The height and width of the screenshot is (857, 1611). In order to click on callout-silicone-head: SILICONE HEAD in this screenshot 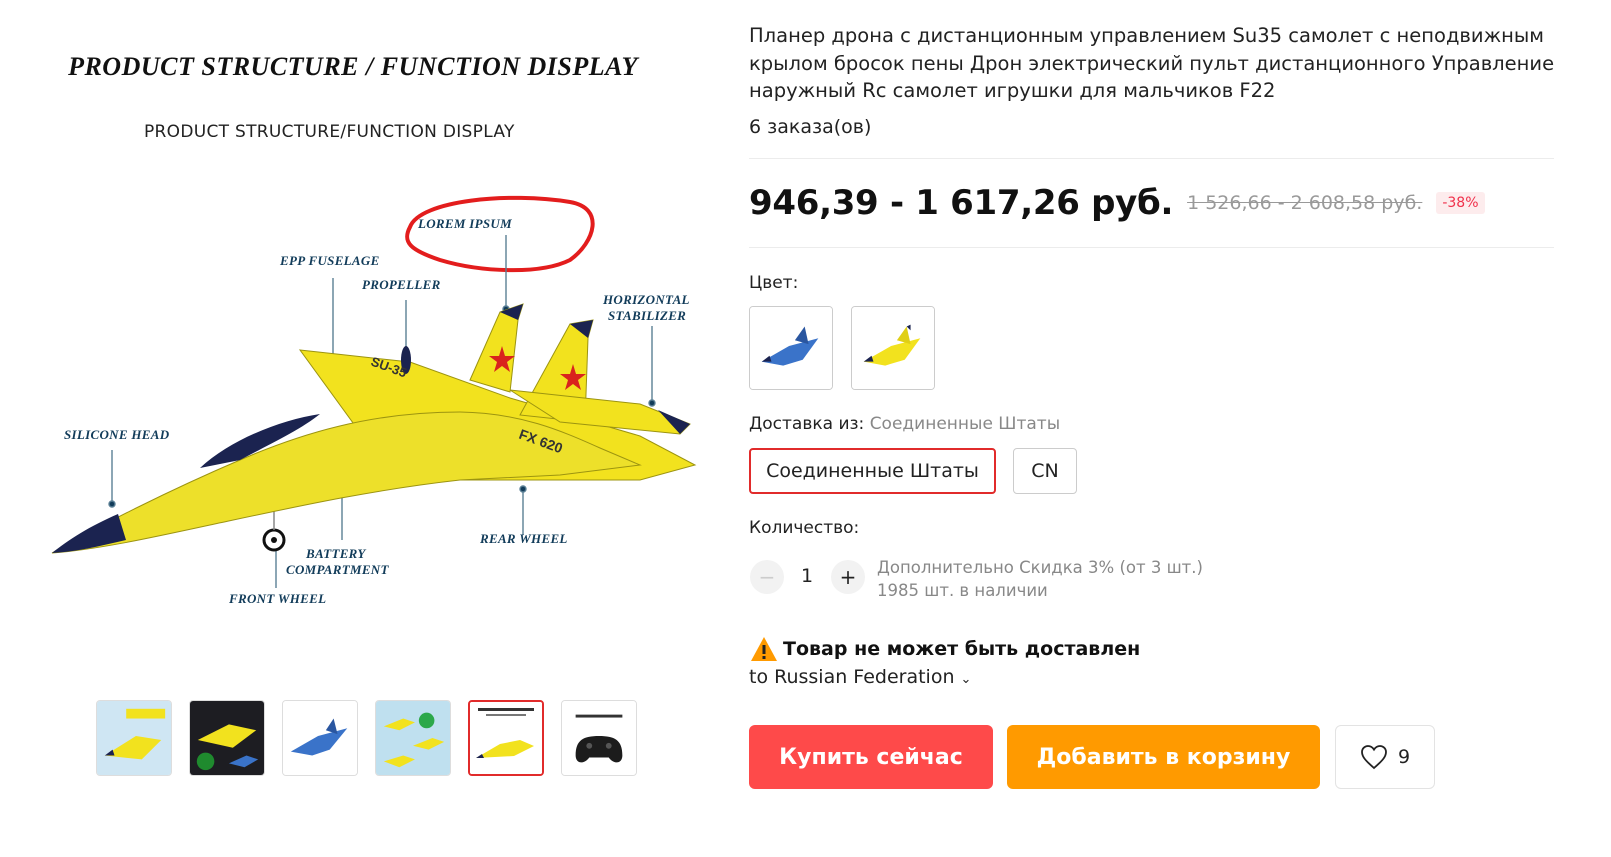, I will do `click(117, 434)`.